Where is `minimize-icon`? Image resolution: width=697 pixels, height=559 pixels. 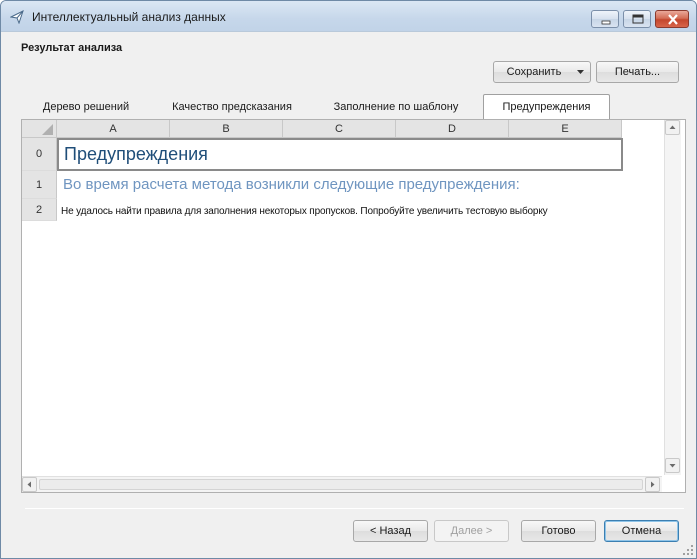 minimize-icon is located at coordinates (606, 22).